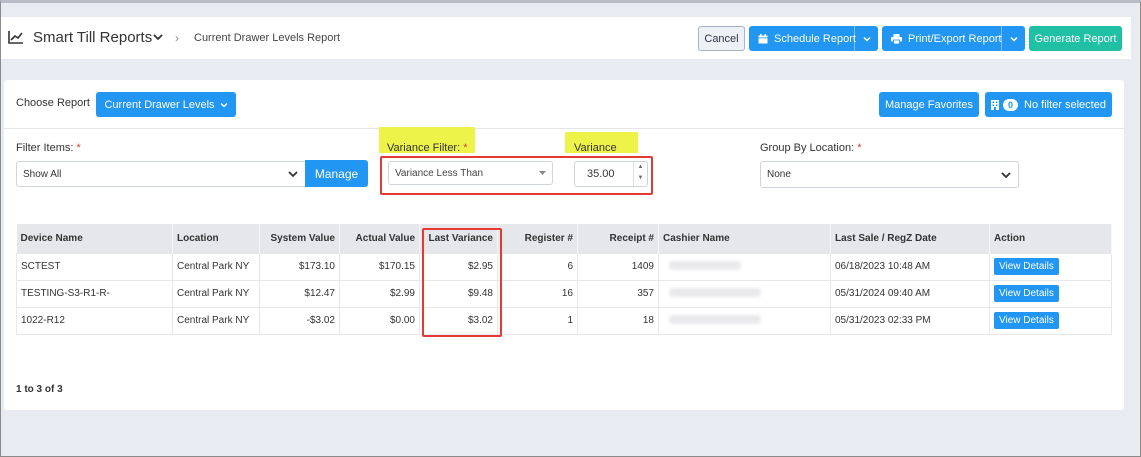  I want to click on generate-report-button: Generate Report, so click(1075, 38).